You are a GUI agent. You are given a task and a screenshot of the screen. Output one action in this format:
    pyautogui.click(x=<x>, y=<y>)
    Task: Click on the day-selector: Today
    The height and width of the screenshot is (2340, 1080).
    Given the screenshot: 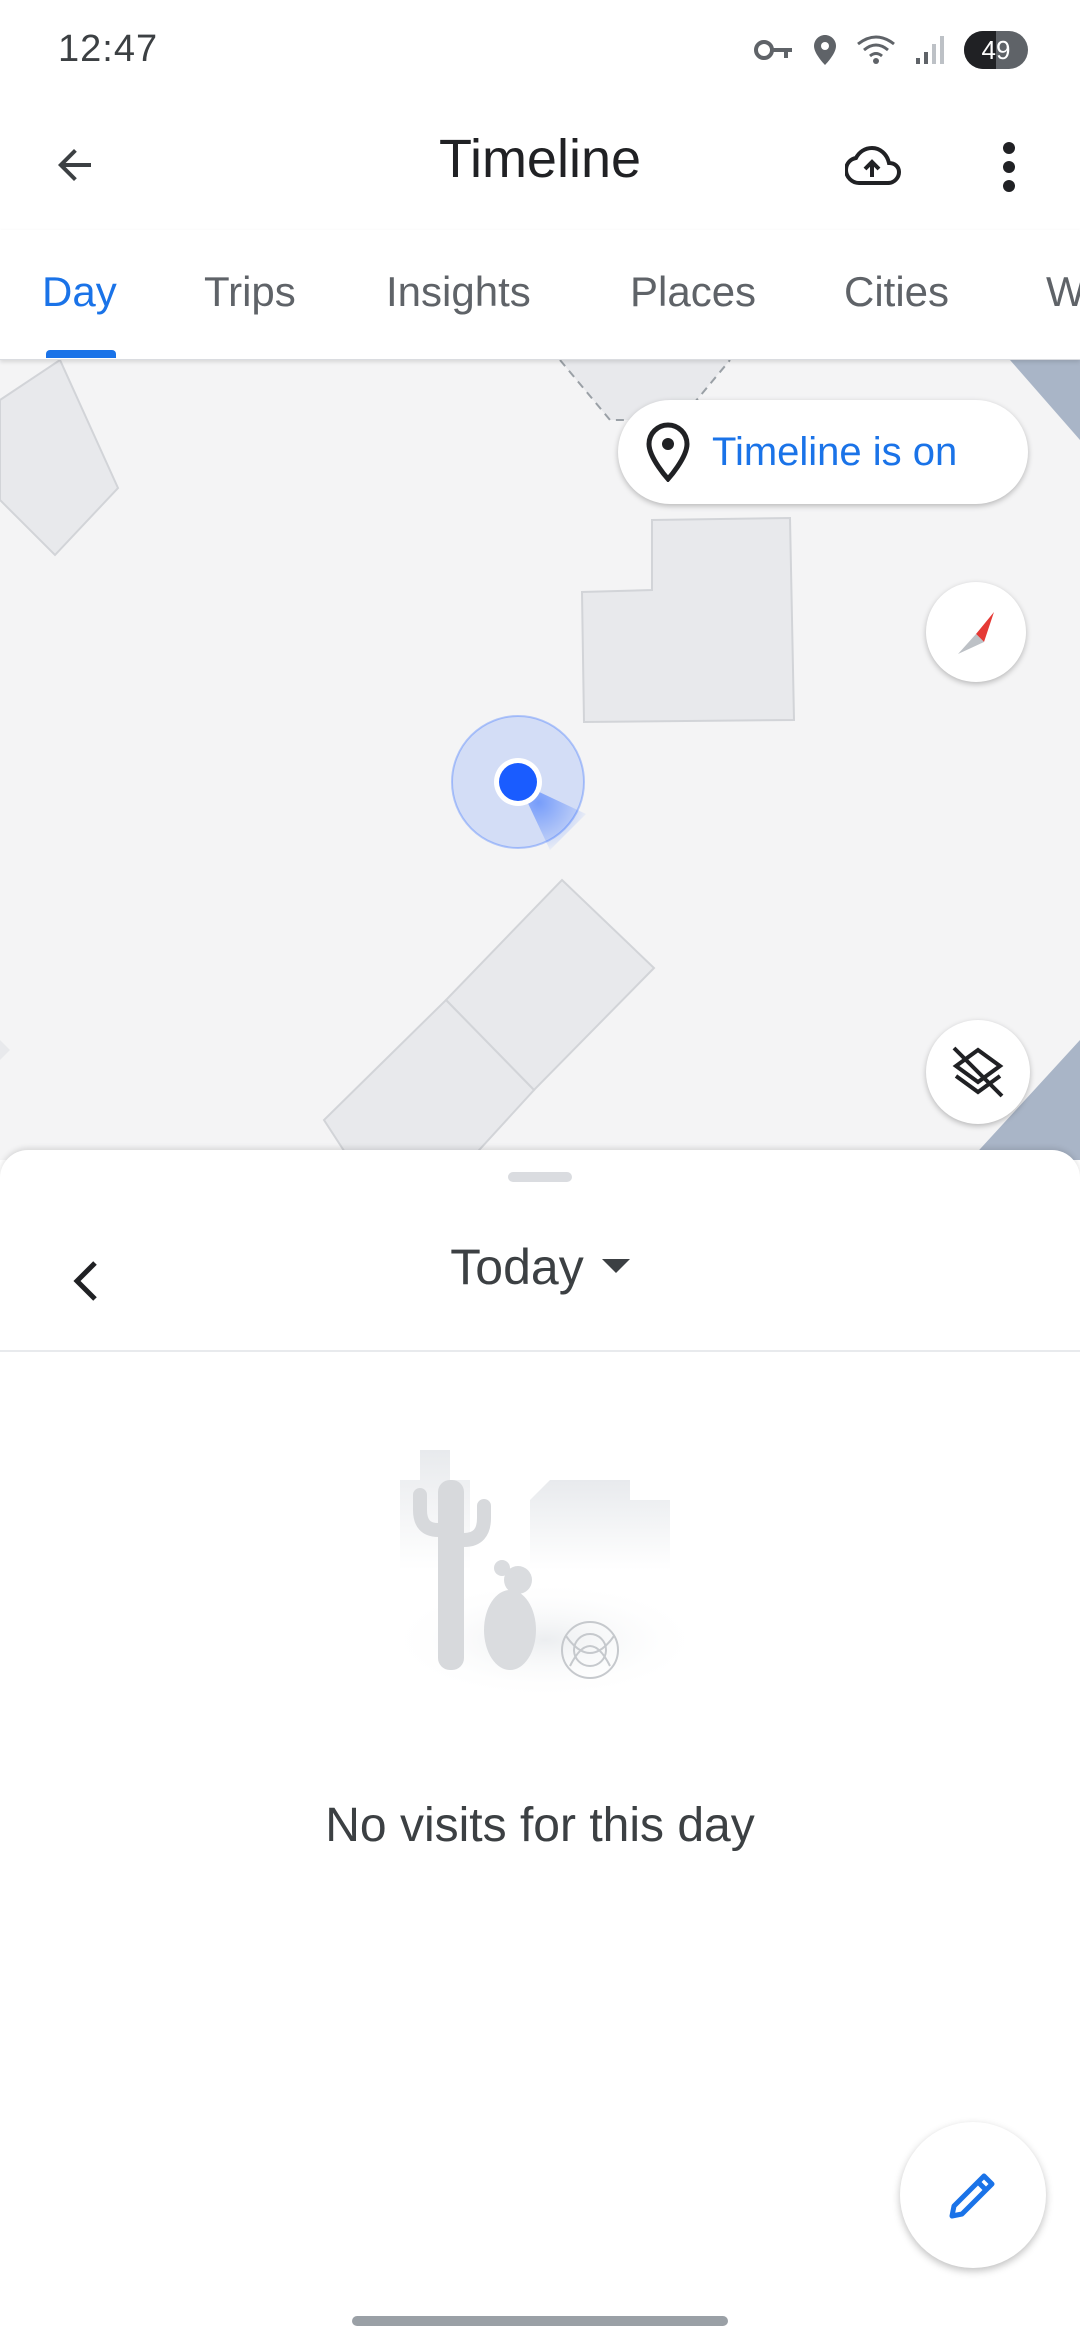 What is the action you would take?
    pyautogui.click(x=540, y=1267)
    